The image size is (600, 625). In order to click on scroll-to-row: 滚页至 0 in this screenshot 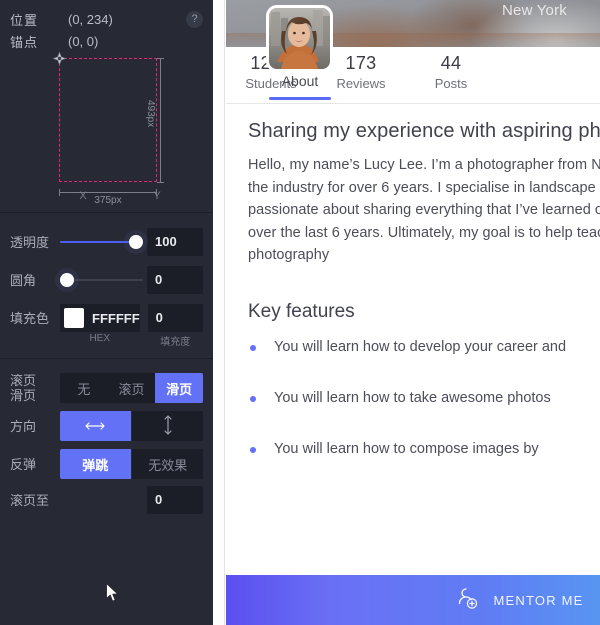, I will do `click(106, 500)`.